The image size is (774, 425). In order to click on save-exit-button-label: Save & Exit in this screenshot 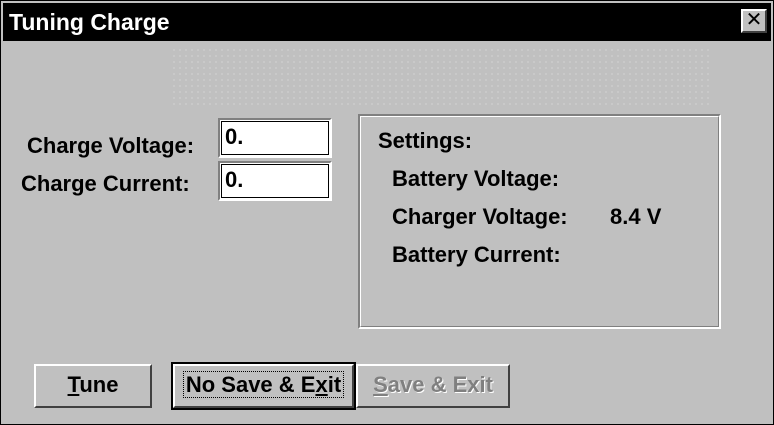, I will do `click(433, 384)`.